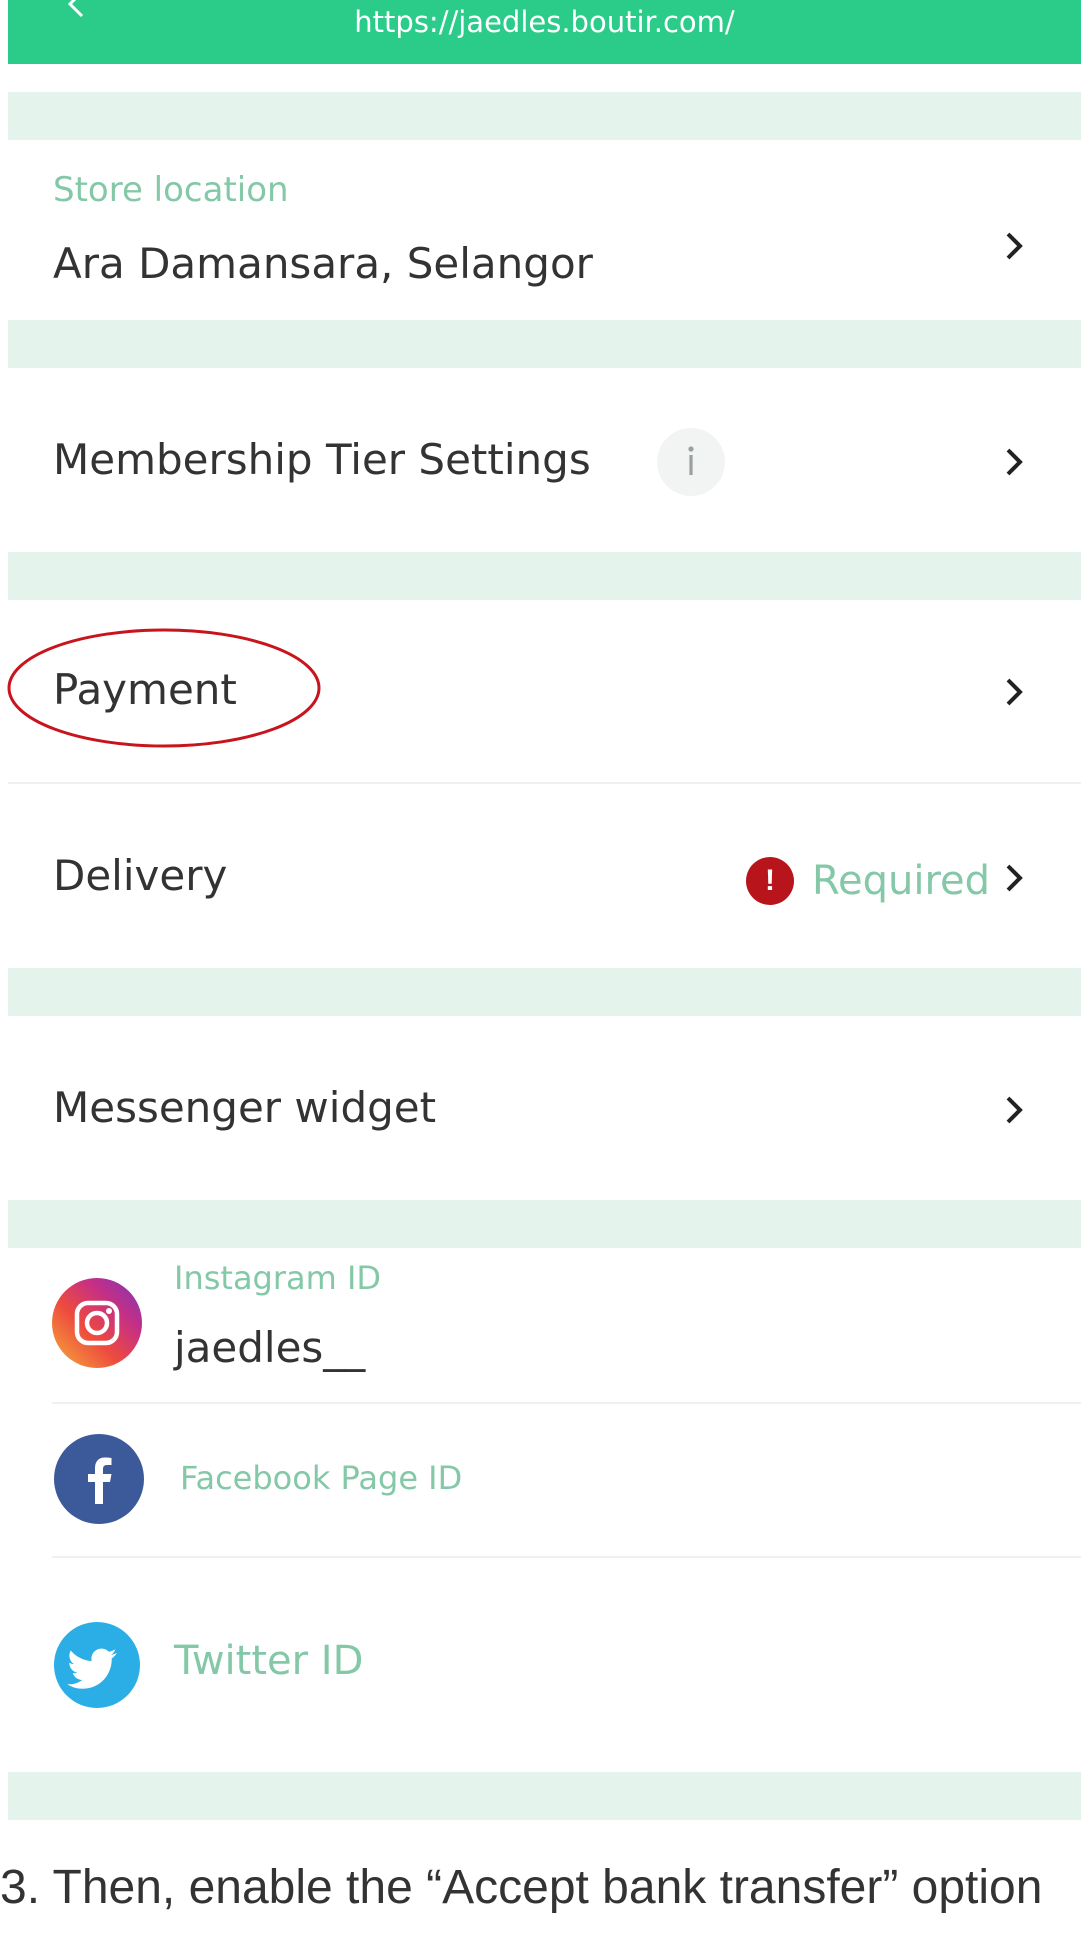  I want to click on store-location-row: Store location Ara Damansara, Selangor, so click(544, 230).